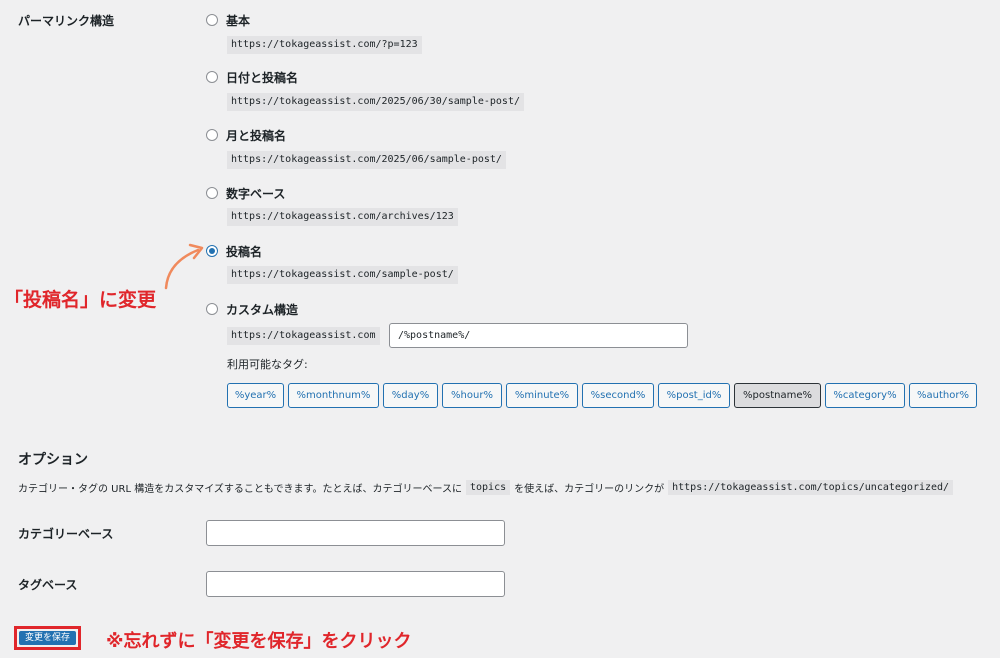 The height and width of the screenshot is (658, 1000). Describe the element at coordinates (410, 395) in the screenshot. I see `tag-button-day: %day%` at that location.